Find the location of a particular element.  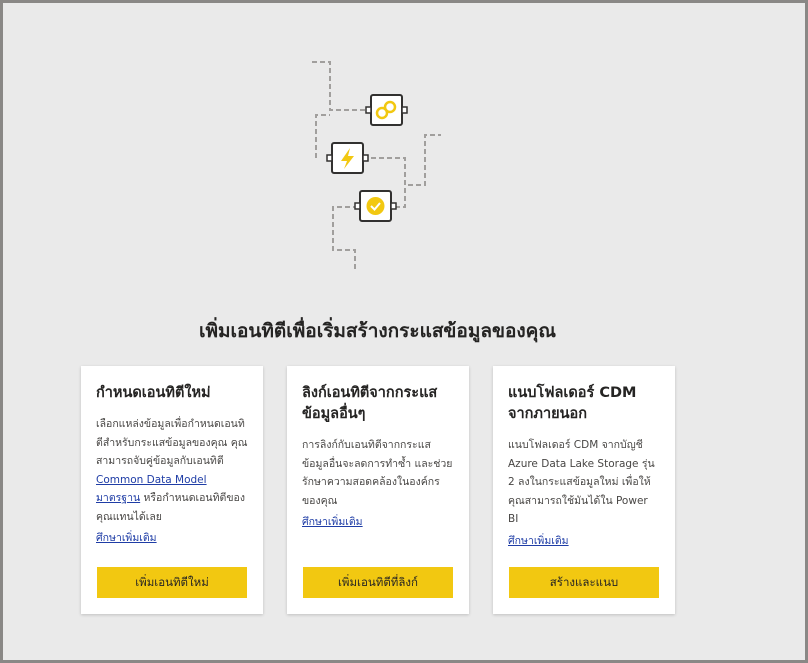

link-icon is located at coordinates (386, 110).